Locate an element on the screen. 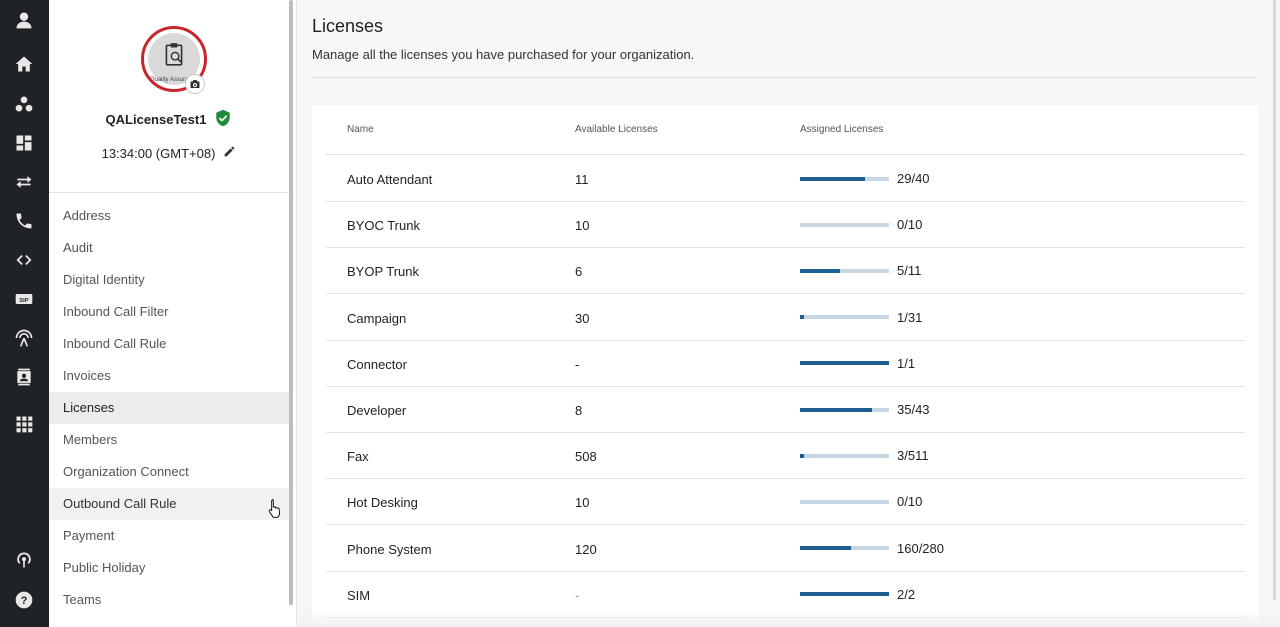 The height and width of the screenshot is (627, 1280). sidebar-item-digital-identity: Digital Identity is located at coordinates (169, 280).